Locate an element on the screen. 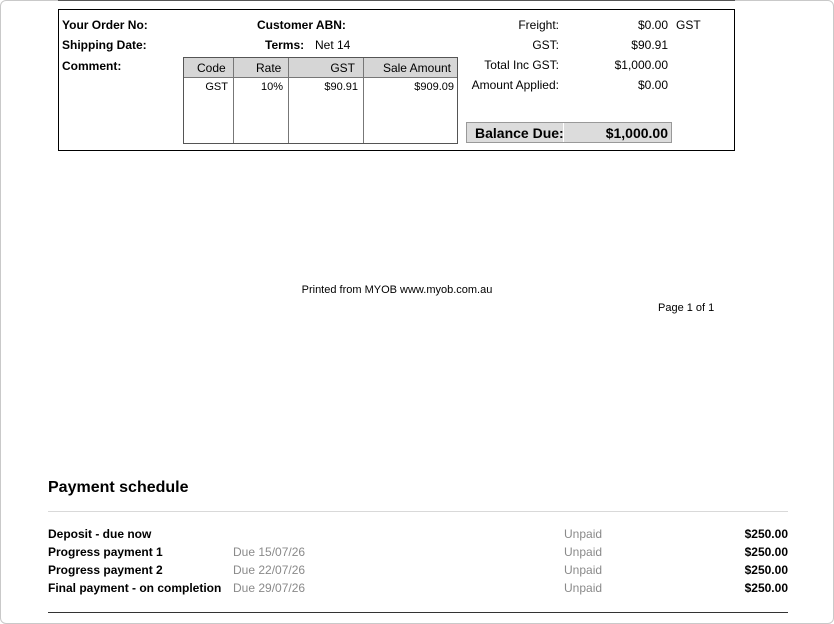 This screenshot has height=624, width=834. shipping-date-label: Shipping Date: is located at coordinates (104, 45).